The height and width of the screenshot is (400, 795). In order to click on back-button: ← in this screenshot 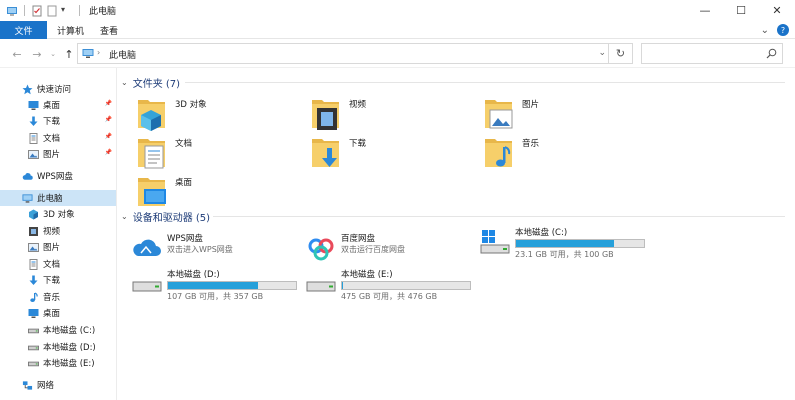, I will do `click(17, 54)`.